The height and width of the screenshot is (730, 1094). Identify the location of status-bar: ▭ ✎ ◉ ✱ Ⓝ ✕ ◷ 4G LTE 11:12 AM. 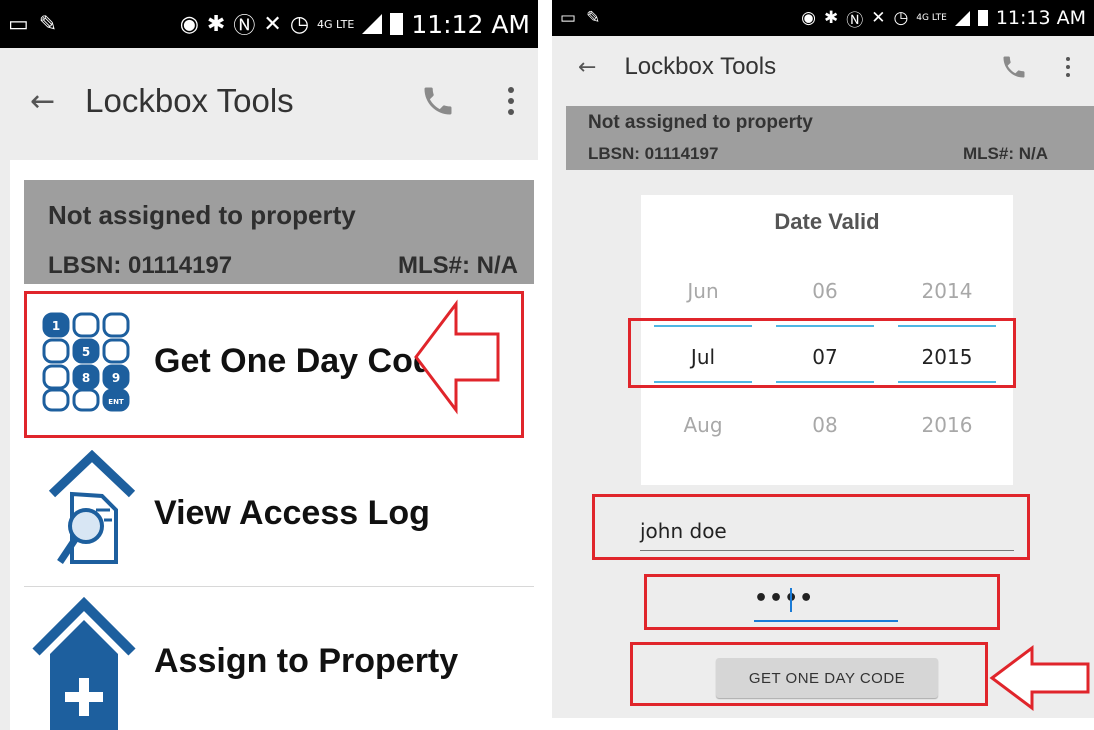
(269, 24).